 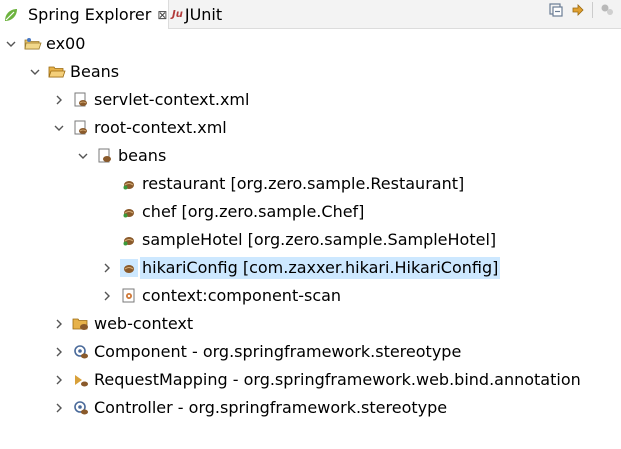 I want to click on close-icon: ⊠, so click(x=162, y=15).